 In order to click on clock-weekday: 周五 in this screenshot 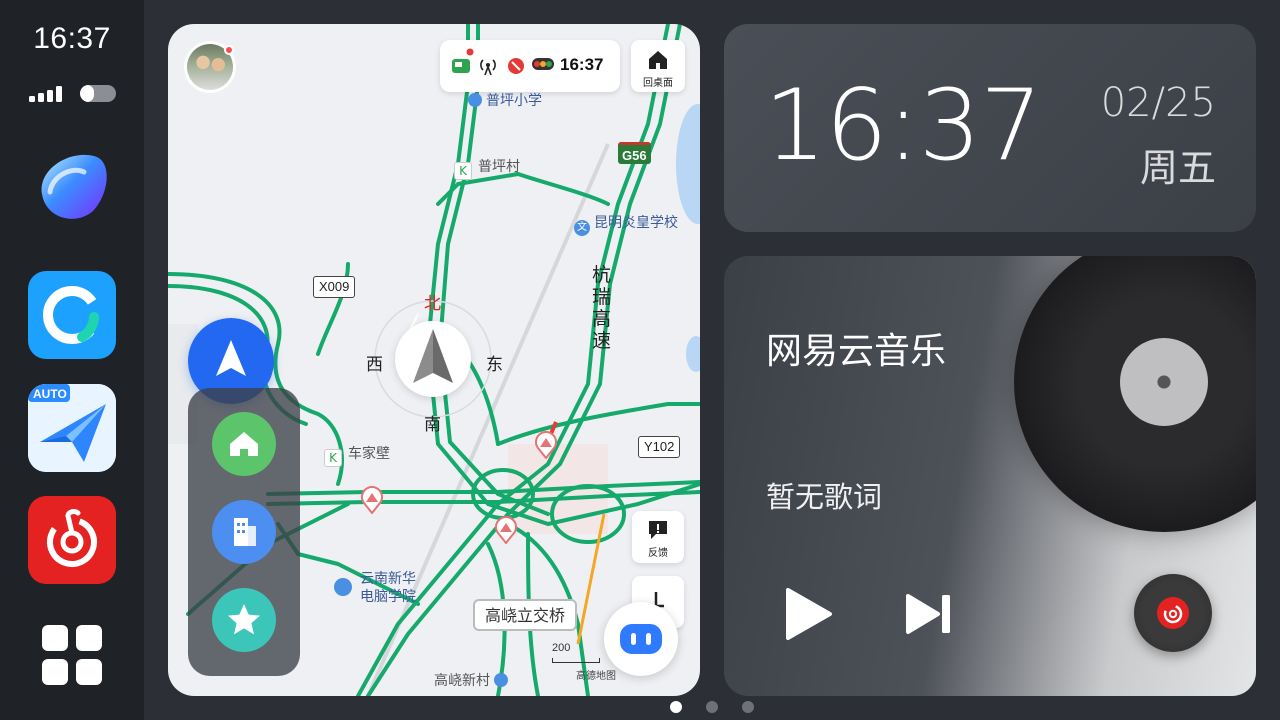, I will do `click(1177, 168)`.